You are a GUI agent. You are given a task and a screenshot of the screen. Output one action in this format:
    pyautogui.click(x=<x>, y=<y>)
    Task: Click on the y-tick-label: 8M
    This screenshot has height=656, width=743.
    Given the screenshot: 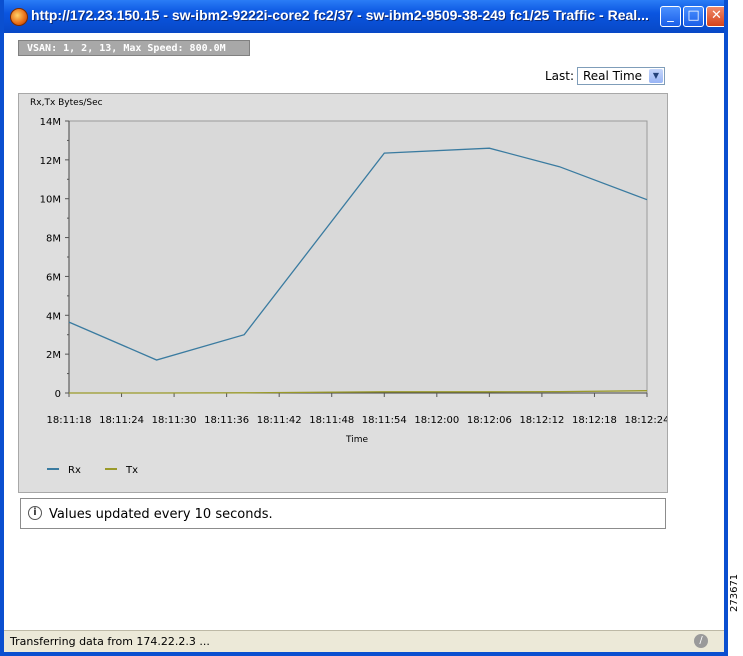 What is the action you would take?
    pyautogui.click(x=53, y=239)
    